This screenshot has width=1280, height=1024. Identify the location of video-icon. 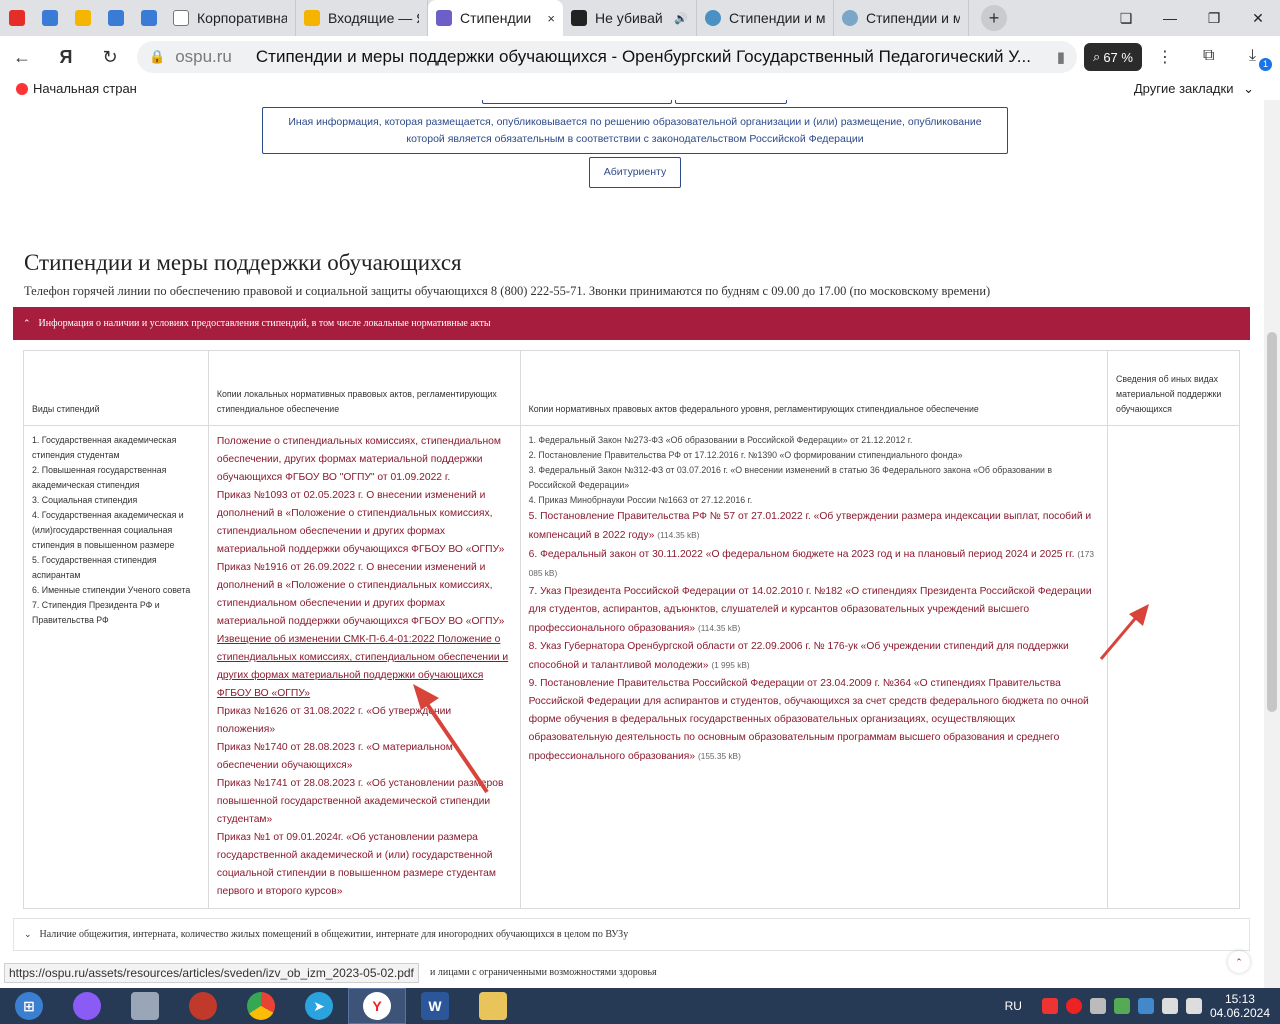
(579, 18).